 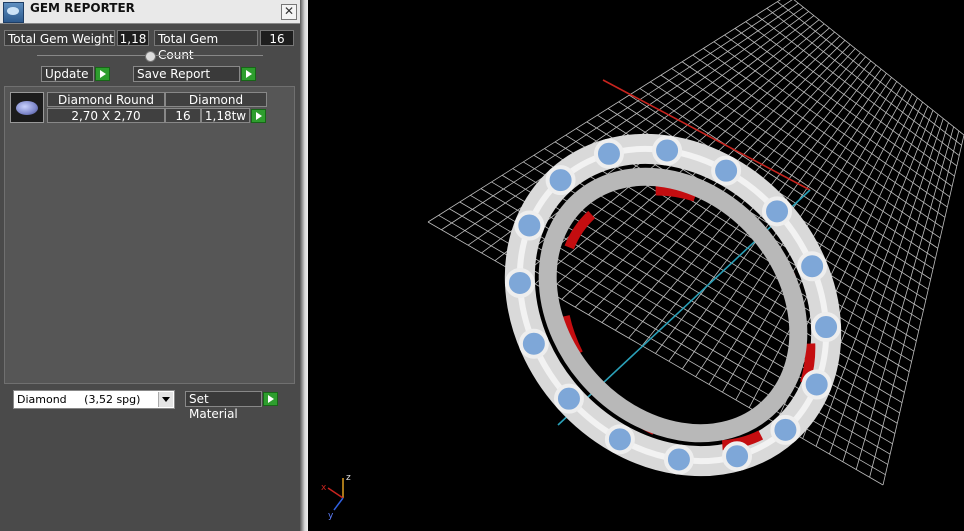 I want to click on gem-reporter-app-icon, so click(x=13, y=12).